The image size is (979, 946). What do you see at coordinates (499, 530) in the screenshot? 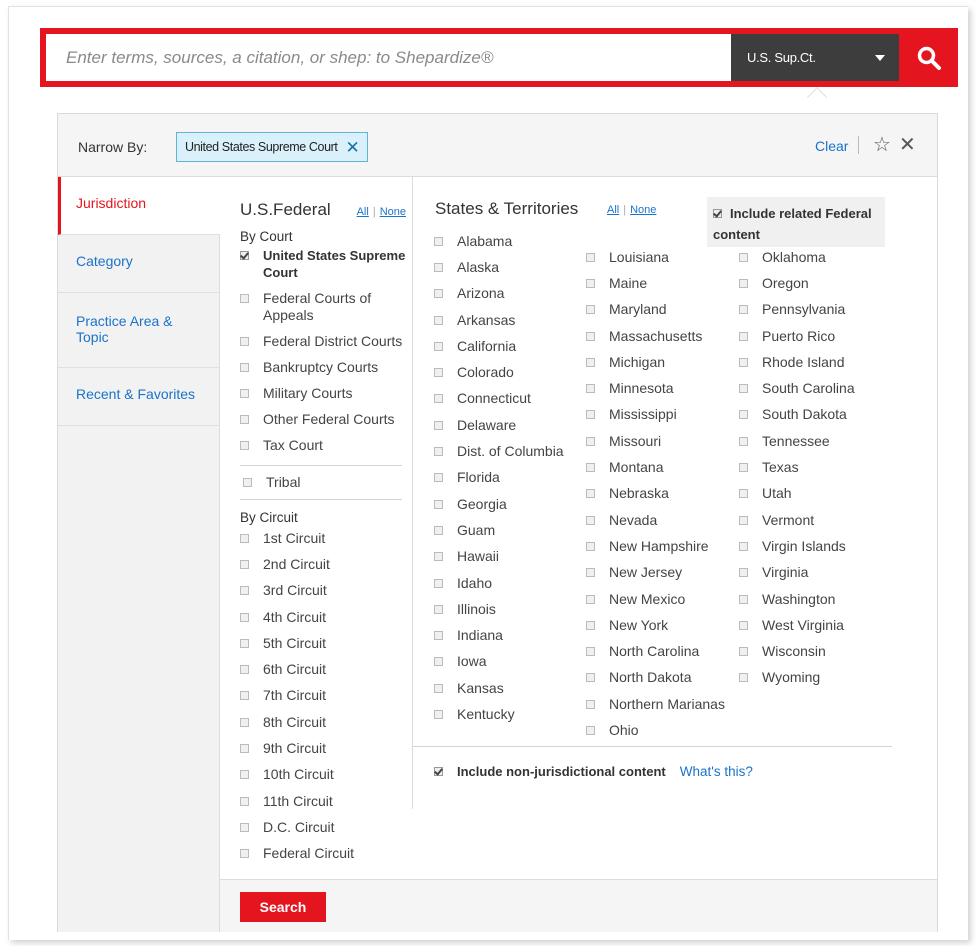
I see `list-item: Guam` at bounding box center [499, 530].